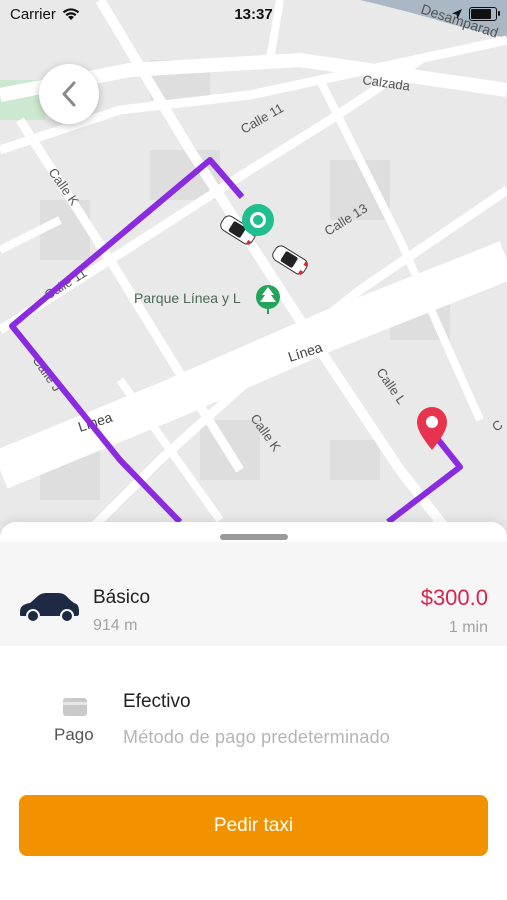 The width and height of the screenshot is (507, 900). What do you see at coordinates (253, 594) in the screenshot?
I see `ride-option: Básico 914 m $300.0 1 min` at bounding box center [253, 594].